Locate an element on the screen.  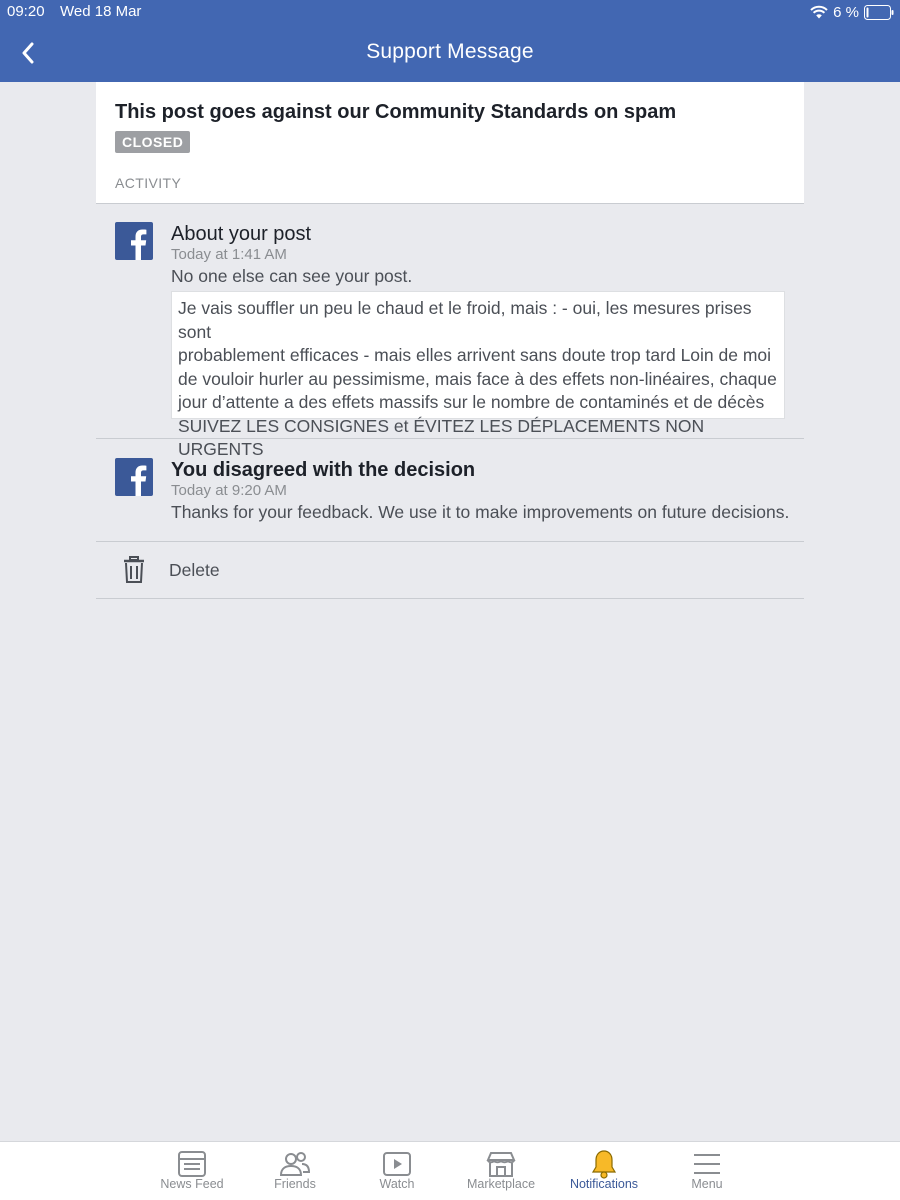
tab-watch: Watch is located at coordinates (397, 1171).